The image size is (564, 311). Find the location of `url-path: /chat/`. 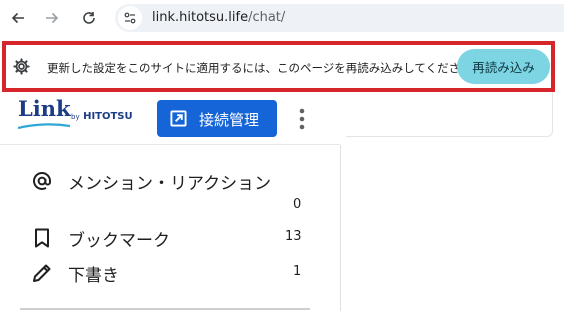

url-path: /chat/ is located at coordinates (267, 17).